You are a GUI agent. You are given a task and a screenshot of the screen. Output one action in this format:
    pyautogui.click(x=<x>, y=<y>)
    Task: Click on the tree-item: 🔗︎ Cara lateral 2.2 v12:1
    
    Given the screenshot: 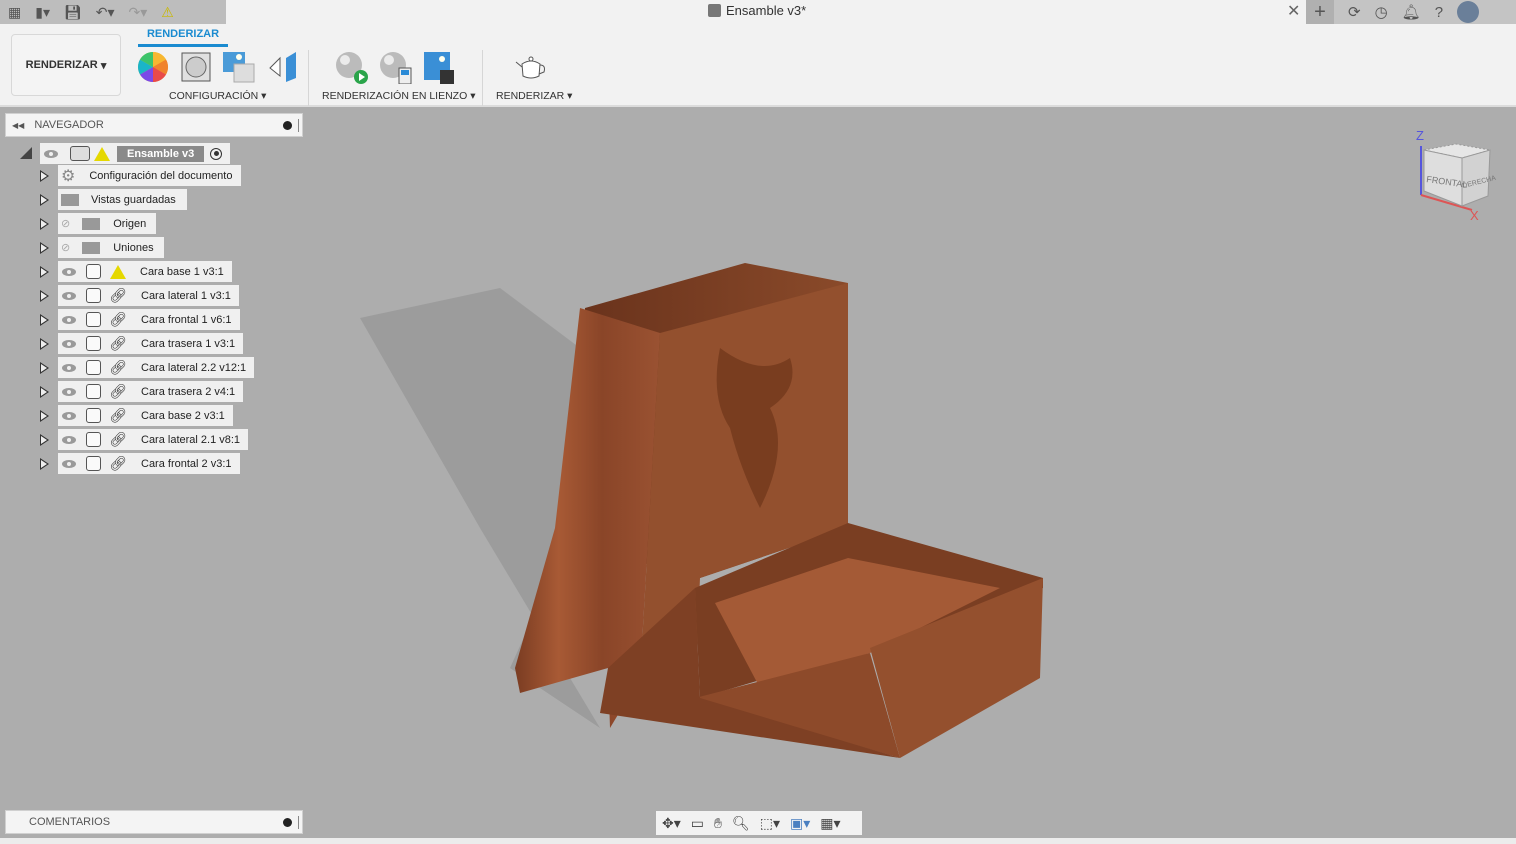 What is the action you would take?
    pyautogui.click(x=156, y=367)
    